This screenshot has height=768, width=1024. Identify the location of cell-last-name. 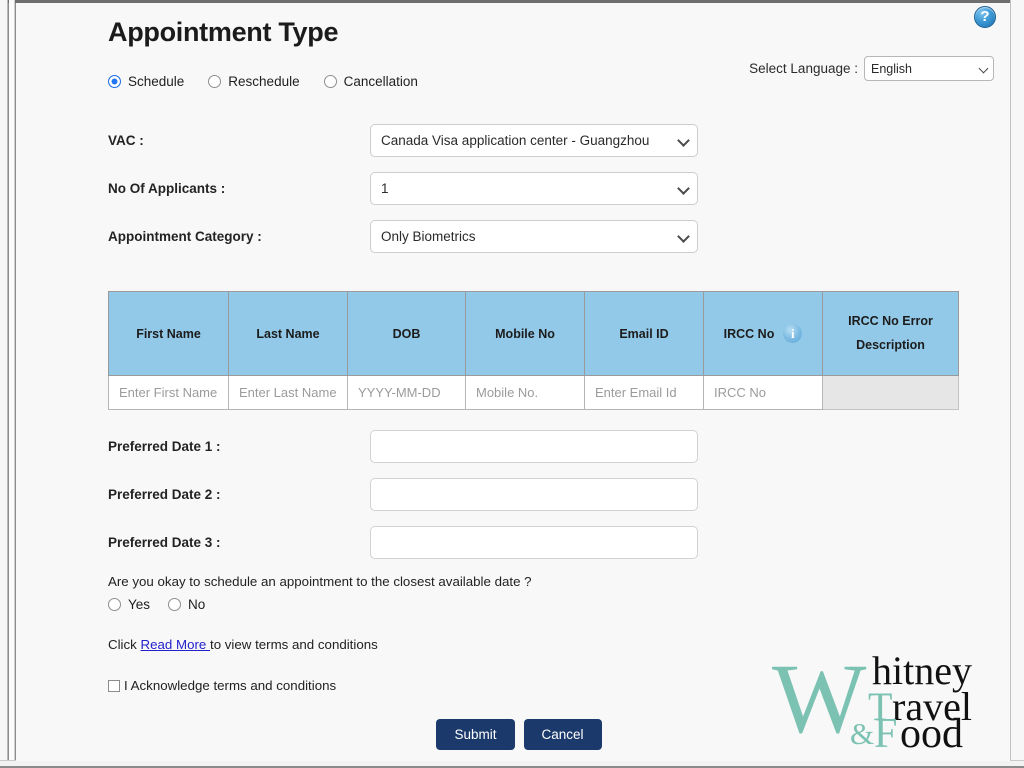
(288, 392).